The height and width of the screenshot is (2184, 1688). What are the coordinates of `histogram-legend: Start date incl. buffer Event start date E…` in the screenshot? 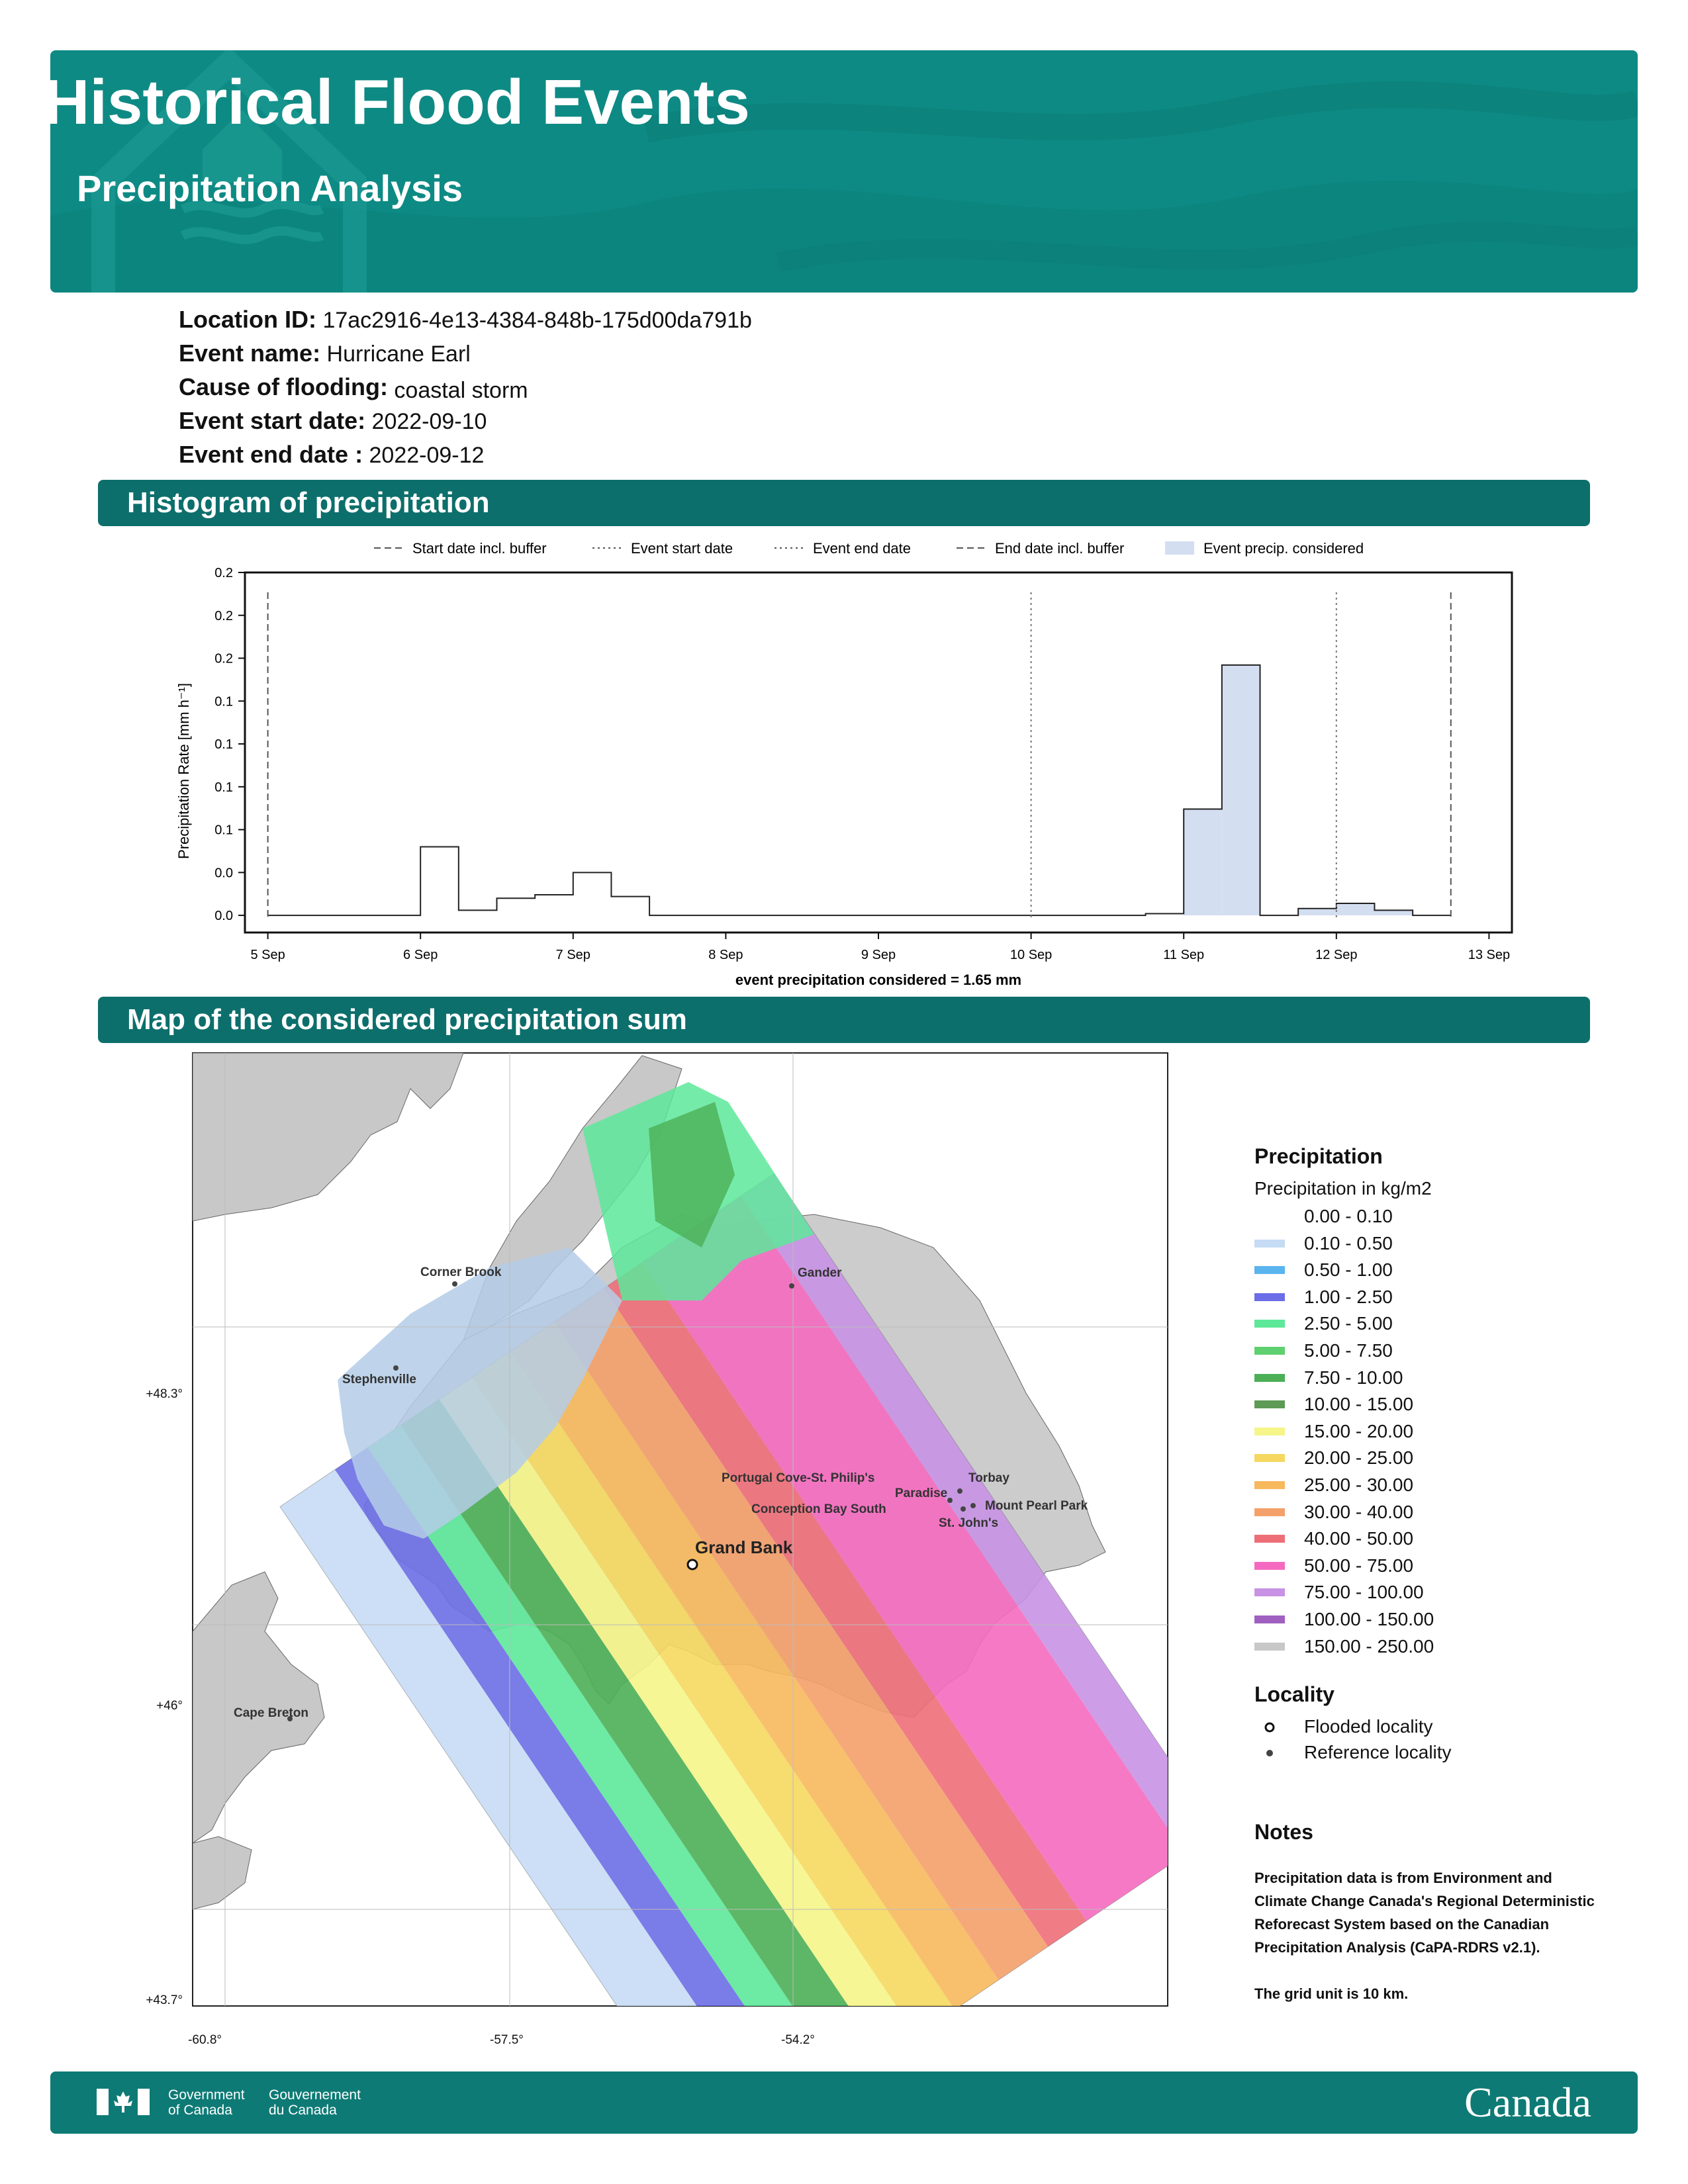 It's located at (869, 548).